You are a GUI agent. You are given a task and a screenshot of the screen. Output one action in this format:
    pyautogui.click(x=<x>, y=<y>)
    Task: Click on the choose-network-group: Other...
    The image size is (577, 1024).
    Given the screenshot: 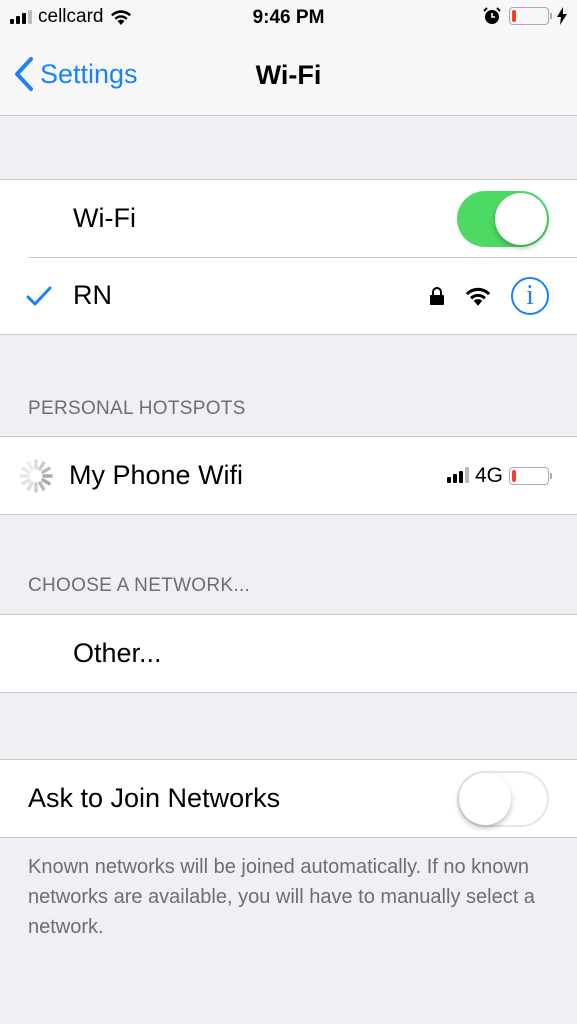 What is the action you would take?
    pyautogui.click(x=288, y=653)
    